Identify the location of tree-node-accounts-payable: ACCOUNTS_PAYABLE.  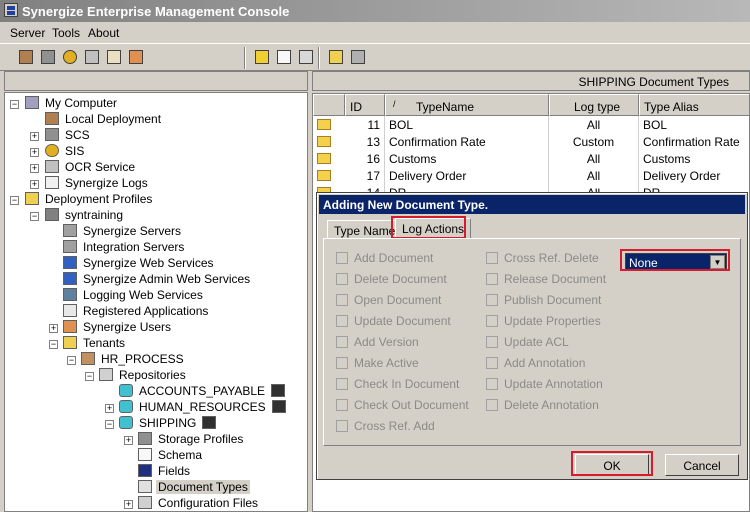
(204, 392).